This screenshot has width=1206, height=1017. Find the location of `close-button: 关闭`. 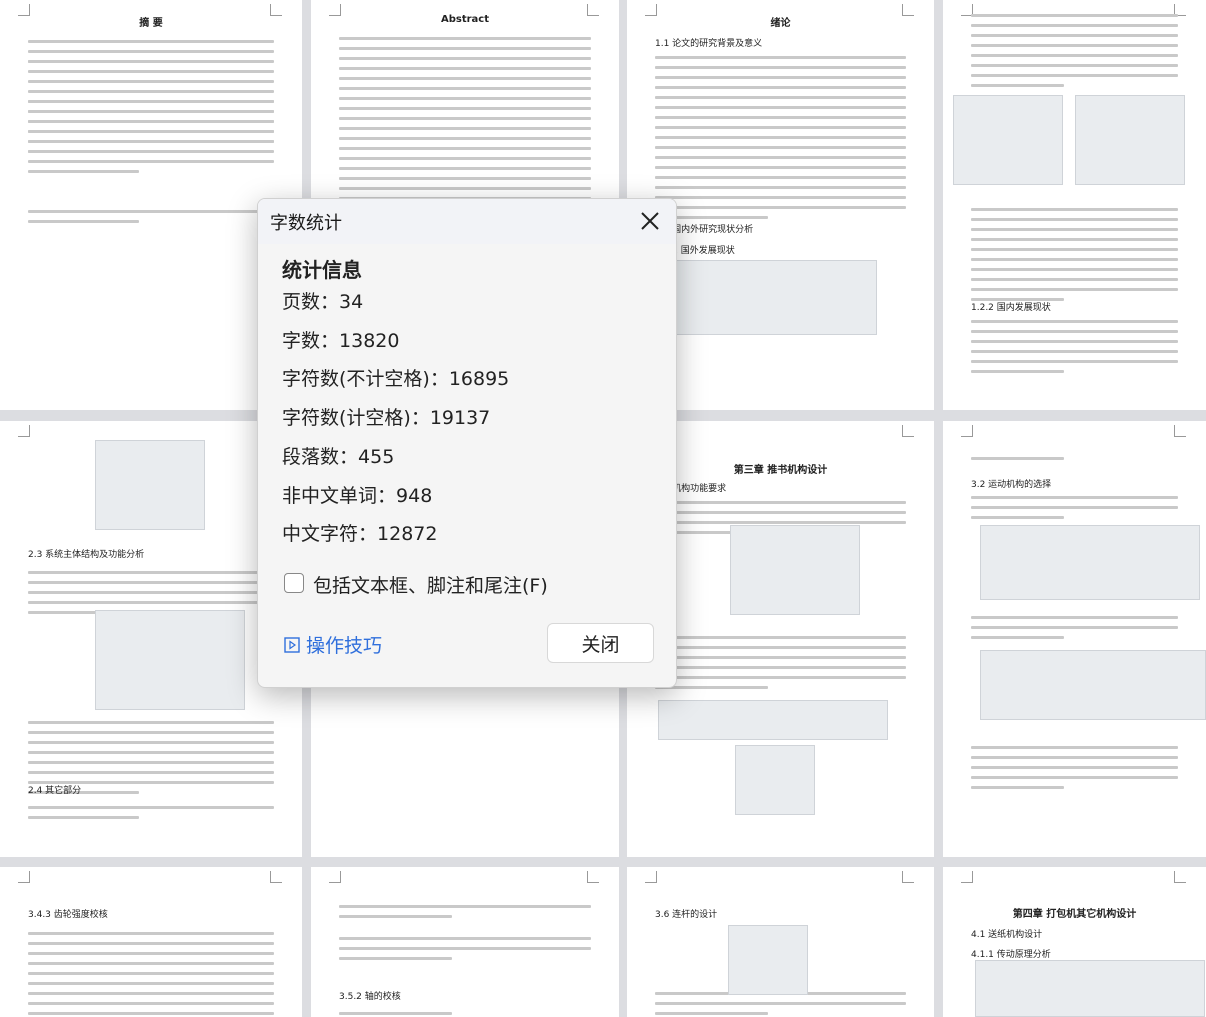

close-button: 关闭 is located at coordinates (600, 643).